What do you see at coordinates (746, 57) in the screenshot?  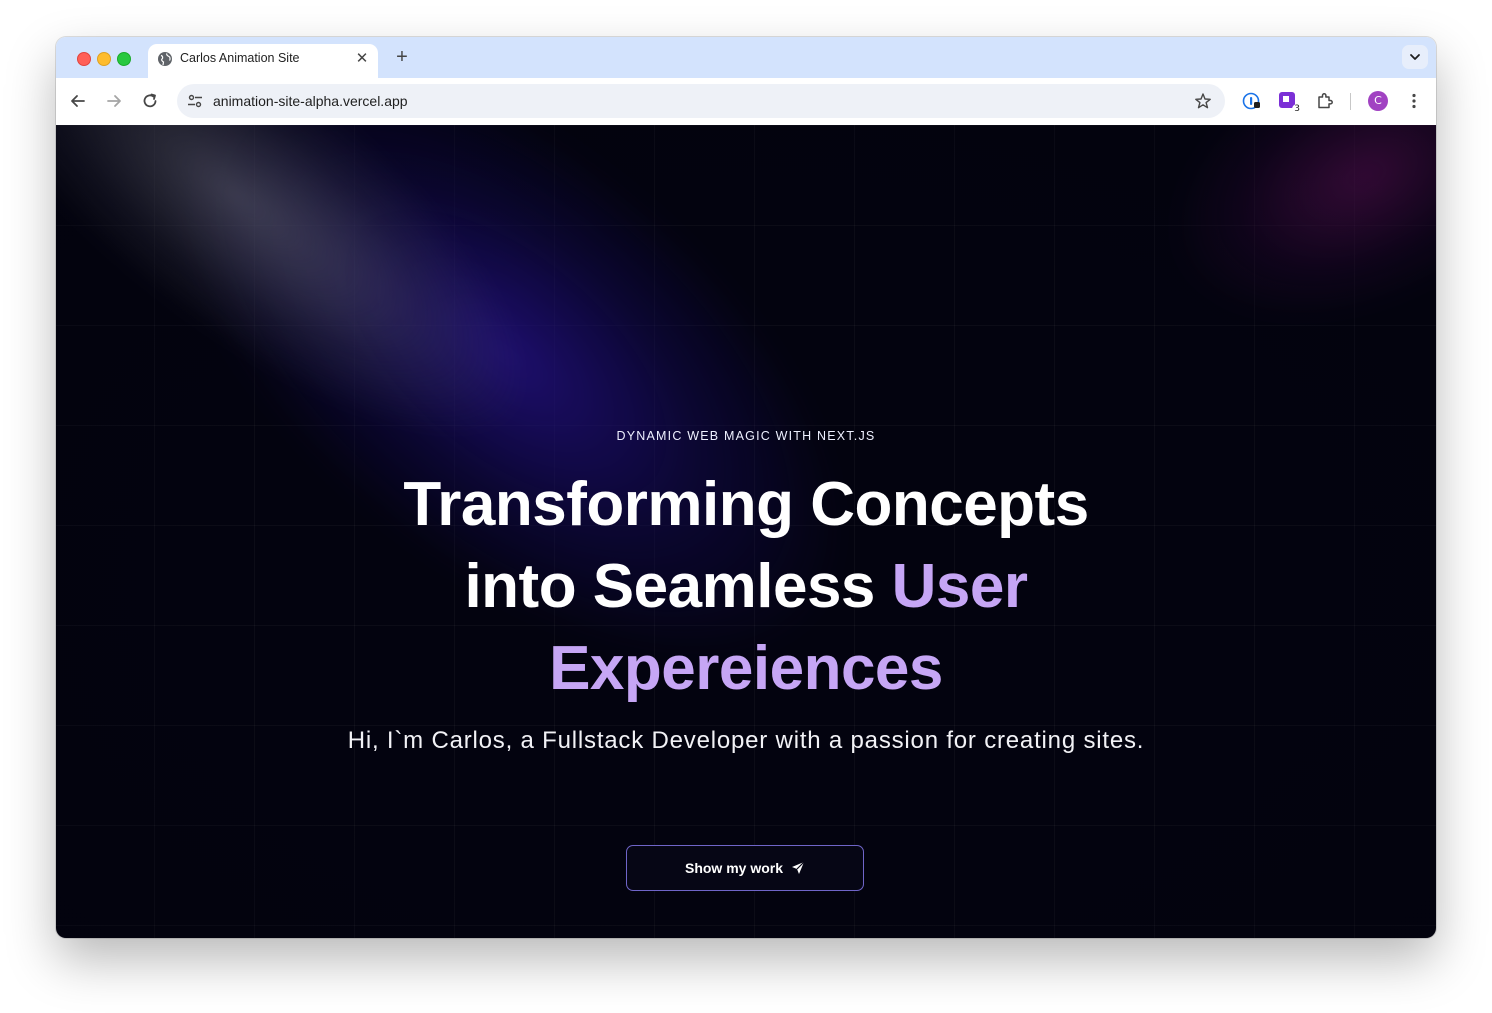 I see `tab-strip: Carlos Animation Site ✕ +` at bounding box center [746, 57].